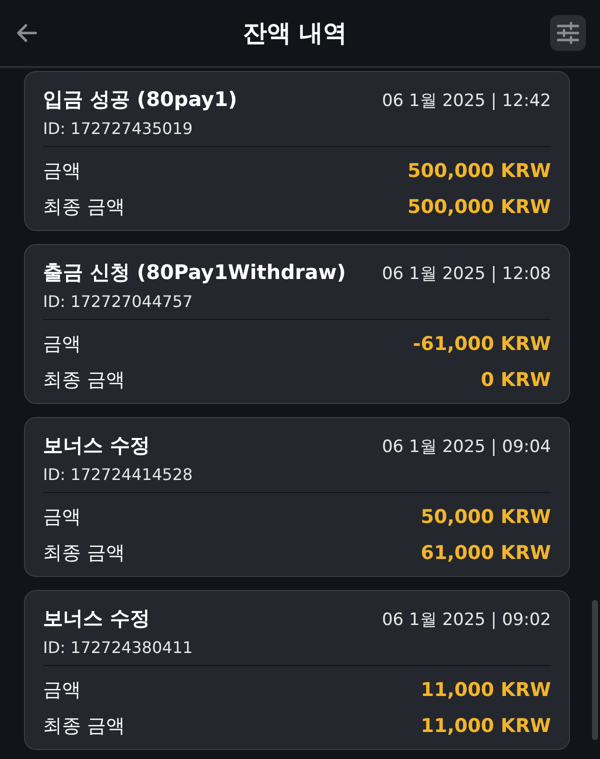 The height and width of the screenshot is (759, 600). What do you see at coordinates (485, 517) in the screenshot?
I see `amount-value: 50,000 KRW` at bounding box center [485, 517].